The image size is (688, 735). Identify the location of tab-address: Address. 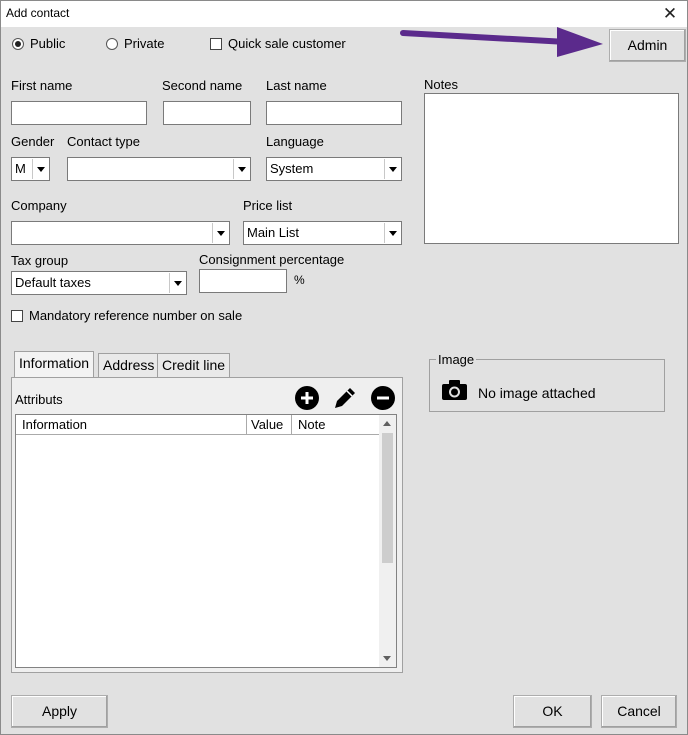
(129, 365).